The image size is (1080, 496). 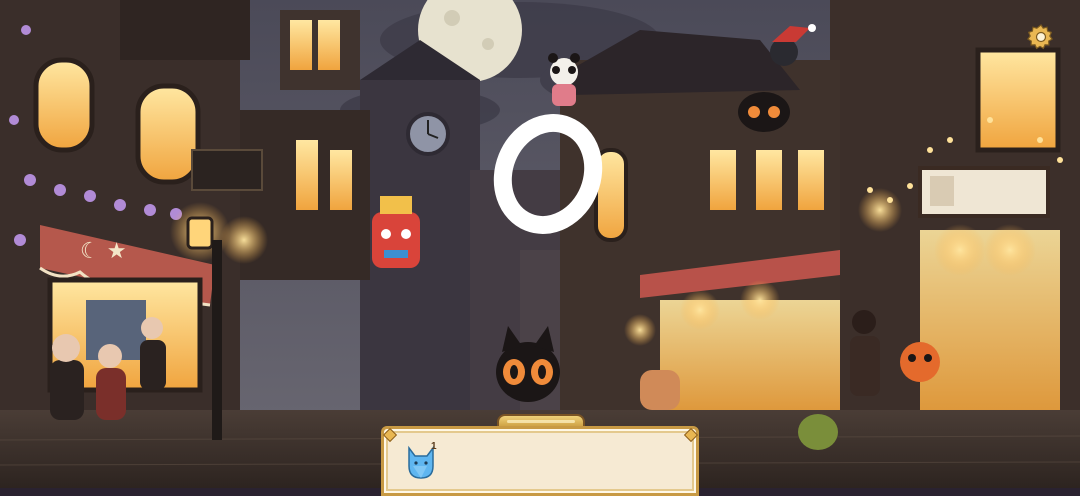 I want to click on gear-icon, so click(x=1040, y=37).